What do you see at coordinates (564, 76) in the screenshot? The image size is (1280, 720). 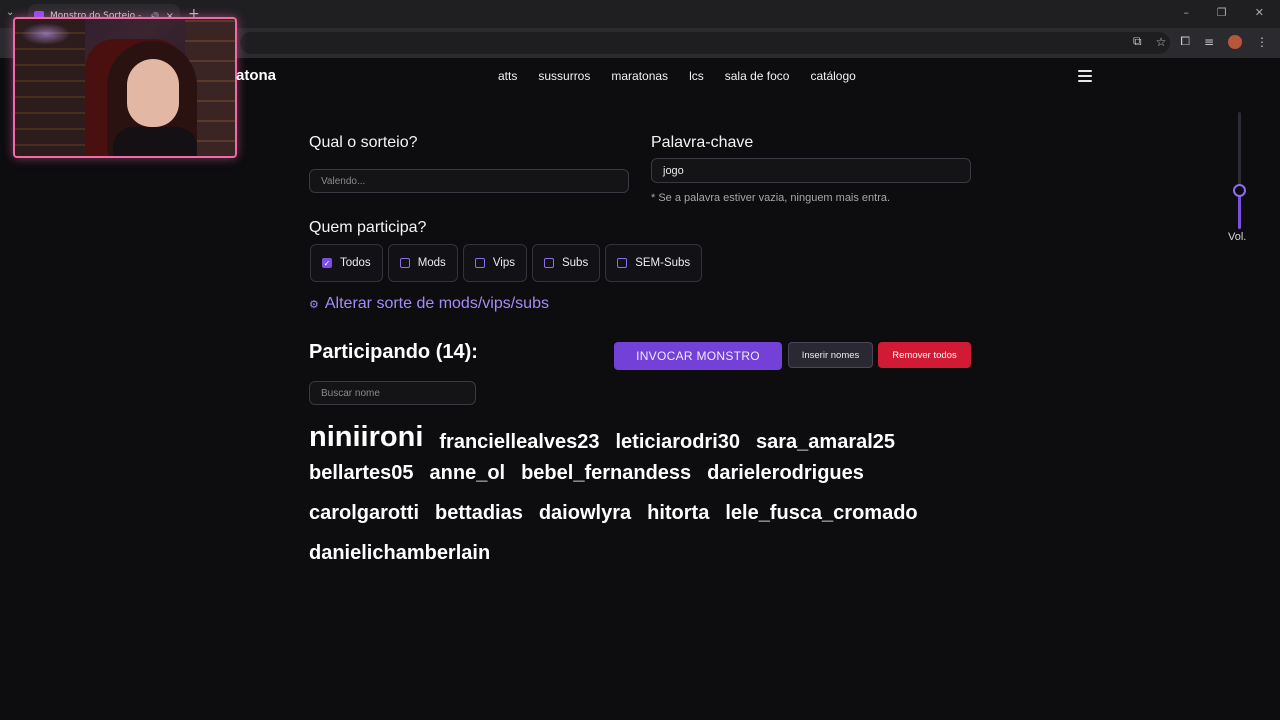 I see `nav-item-sussurros: sussurros` at bounding box center [564, 76].